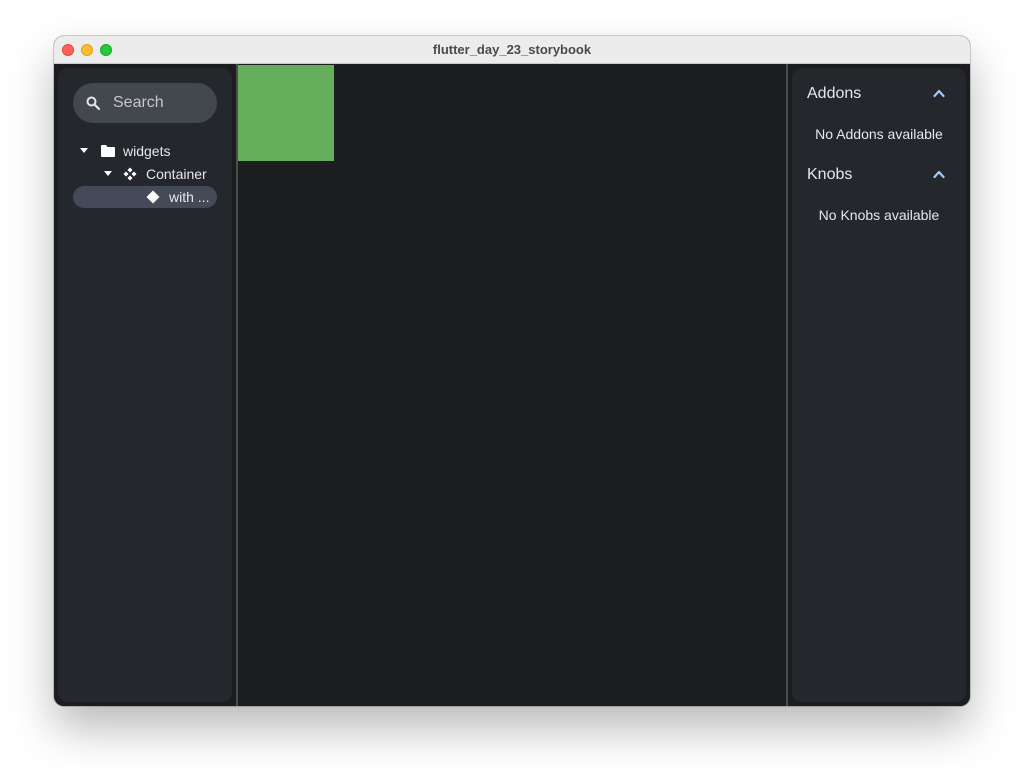 This screenshot has height=778, width=1024. Describe the element at coordinates (830, 174) in the screenshot. I see `knobs-title: Knobs` at that location.